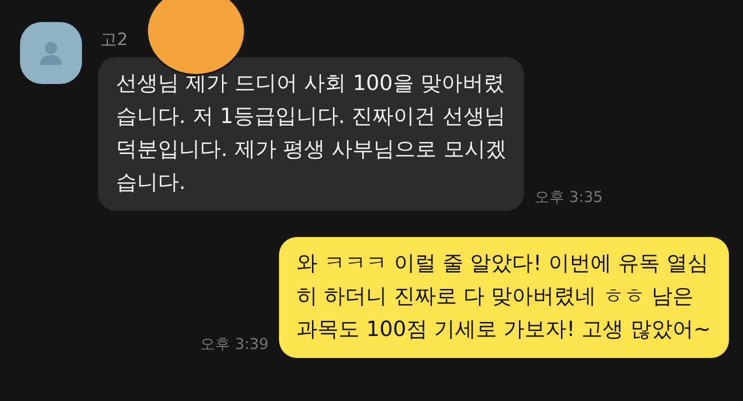  Describe the element at coordinates (568, 197) in the screenshot. I see `message-time: 오후 3:35` at that location.